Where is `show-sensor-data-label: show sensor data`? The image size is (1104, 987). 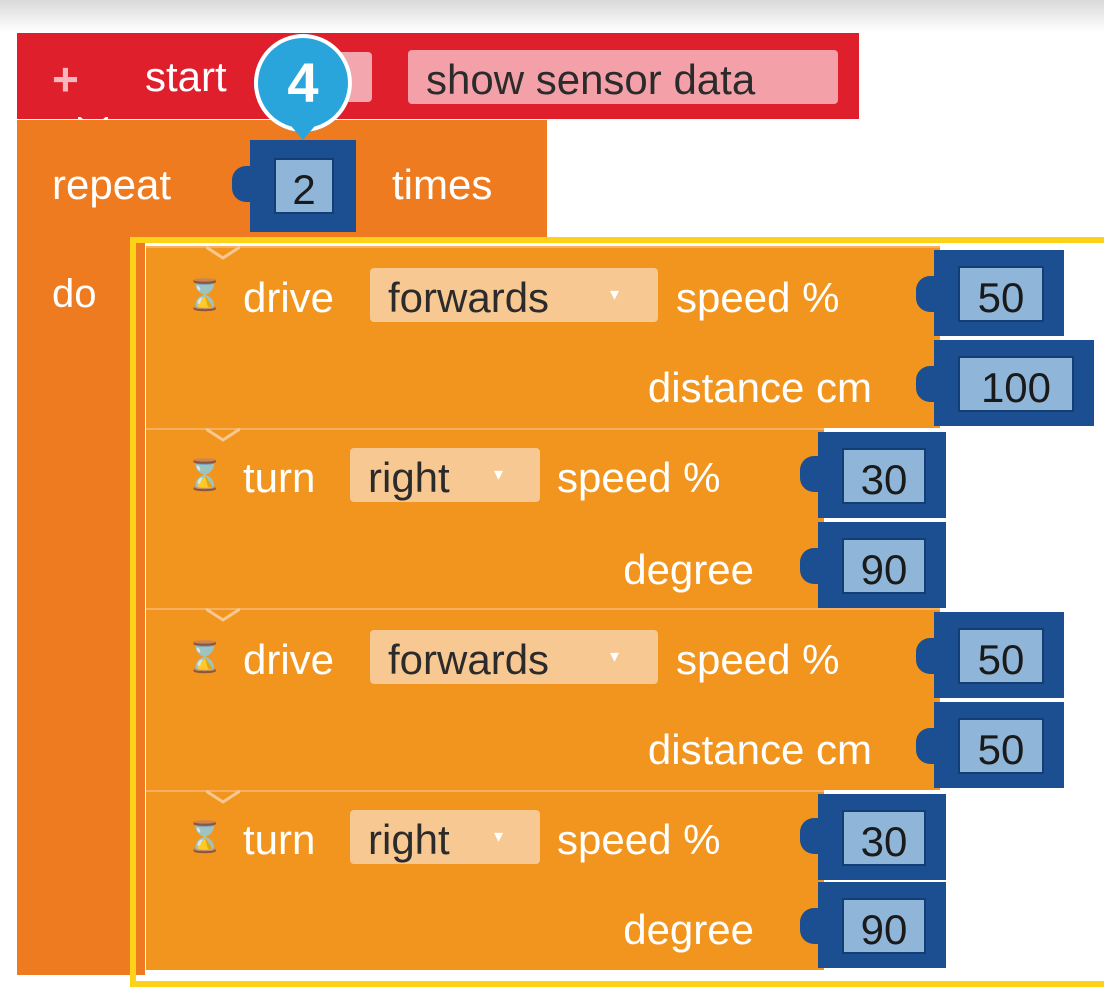
show-sensor-data-label: show sensor data is located at coordinates (591, 79).